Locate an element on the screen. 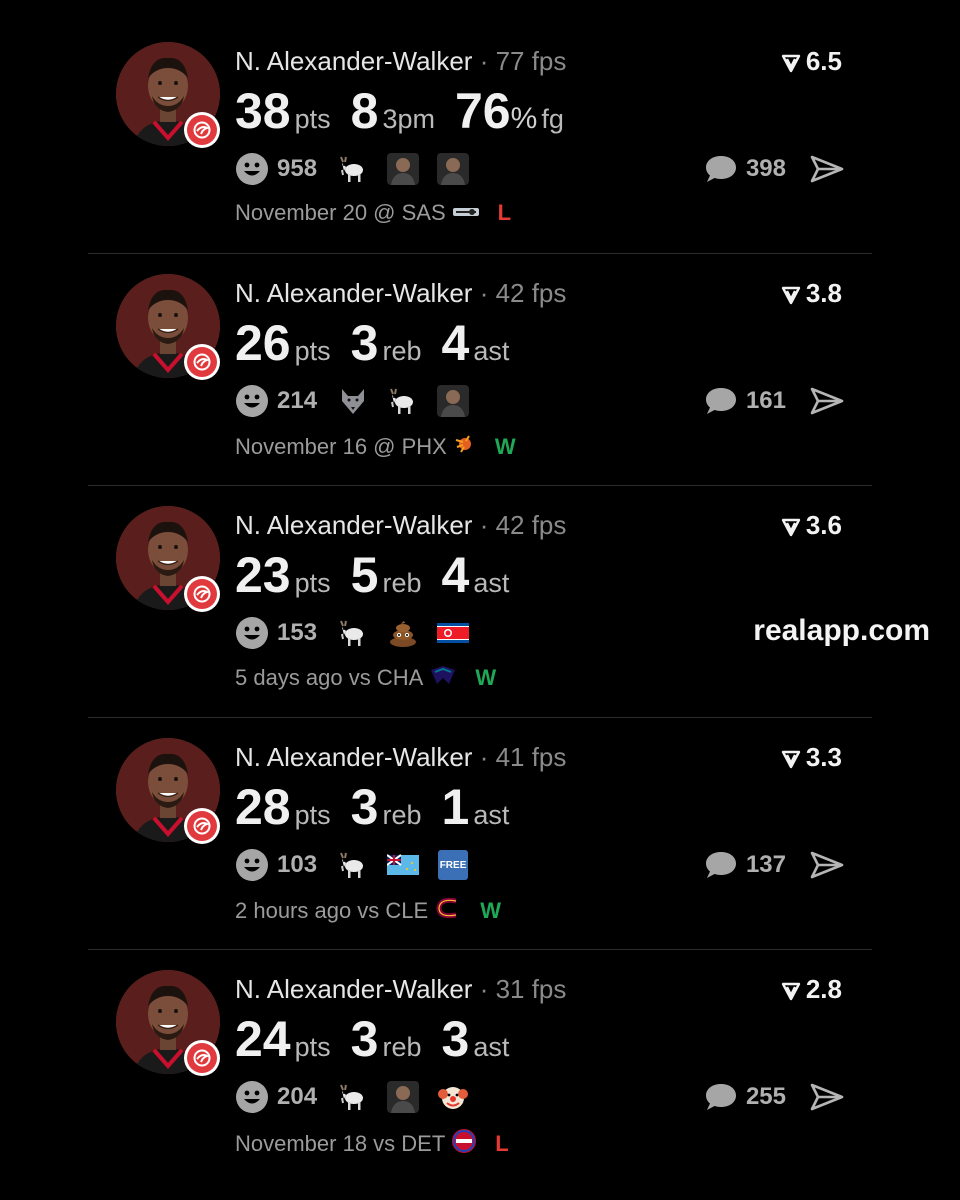 This screenshot has width=960, height=1200. upvote-score: 3.6 is located at coordinates (811, 525).